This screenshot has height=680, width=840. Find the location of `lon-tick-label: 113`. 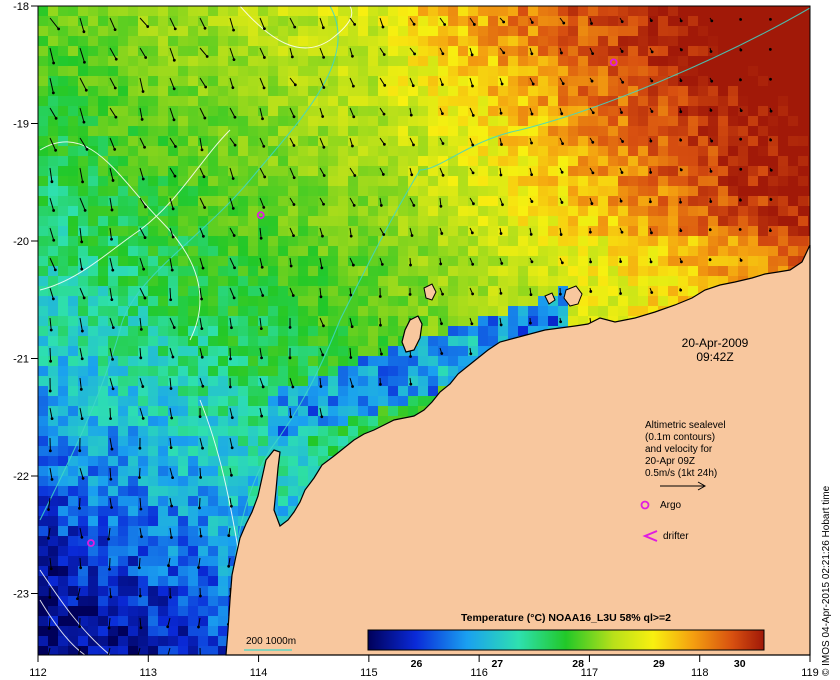

lon-tick-label: 113 is located at coordinates (149, 673).